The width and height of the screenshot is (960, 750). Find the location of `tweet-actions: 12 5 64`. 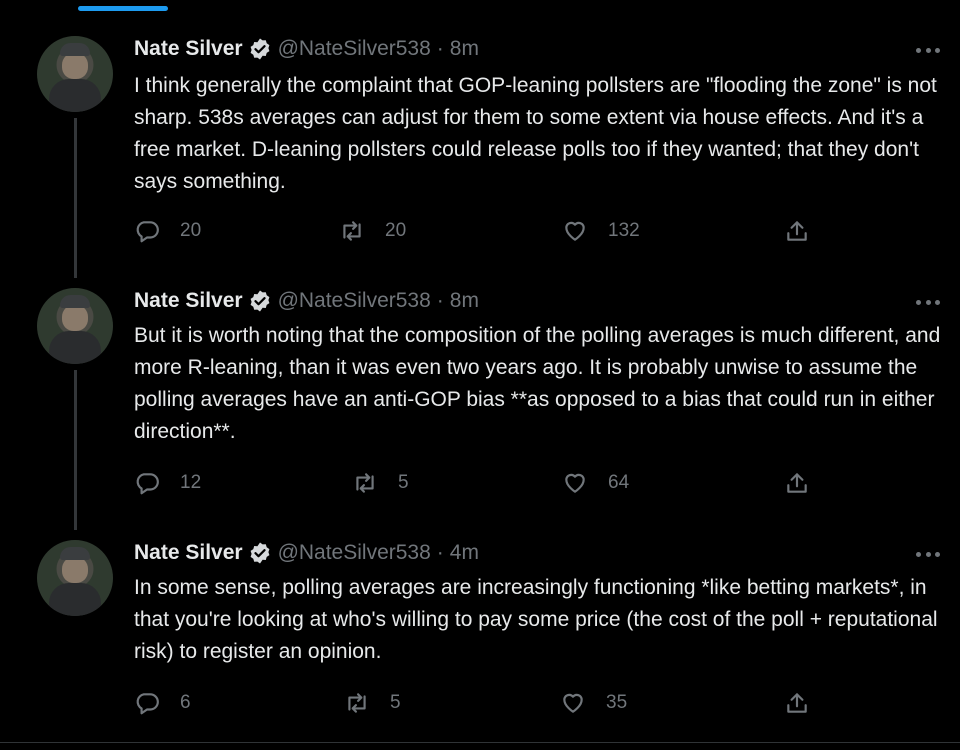

tweet-actions: 12 5 64 is located at coordinates (484, 484).